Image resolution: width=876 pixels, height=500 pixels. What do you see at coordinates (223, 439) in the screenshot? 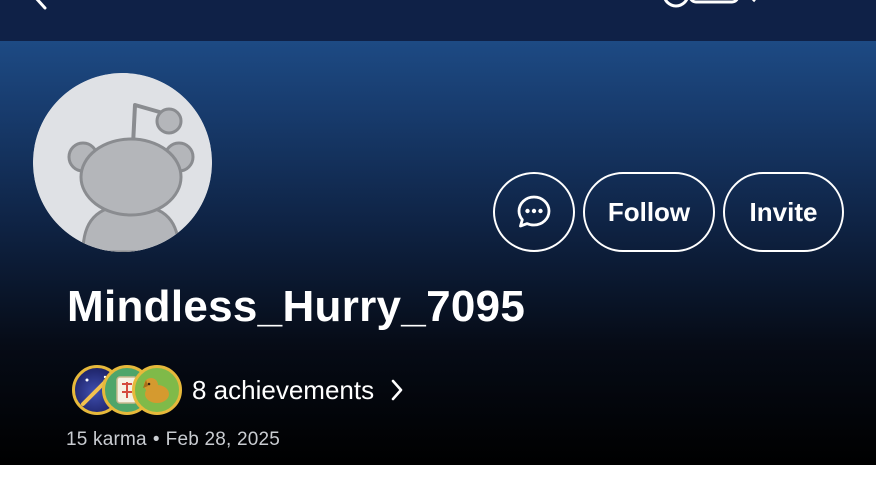
I see `join-date: Feb 28, 2025` at bounding box center [223, 439].